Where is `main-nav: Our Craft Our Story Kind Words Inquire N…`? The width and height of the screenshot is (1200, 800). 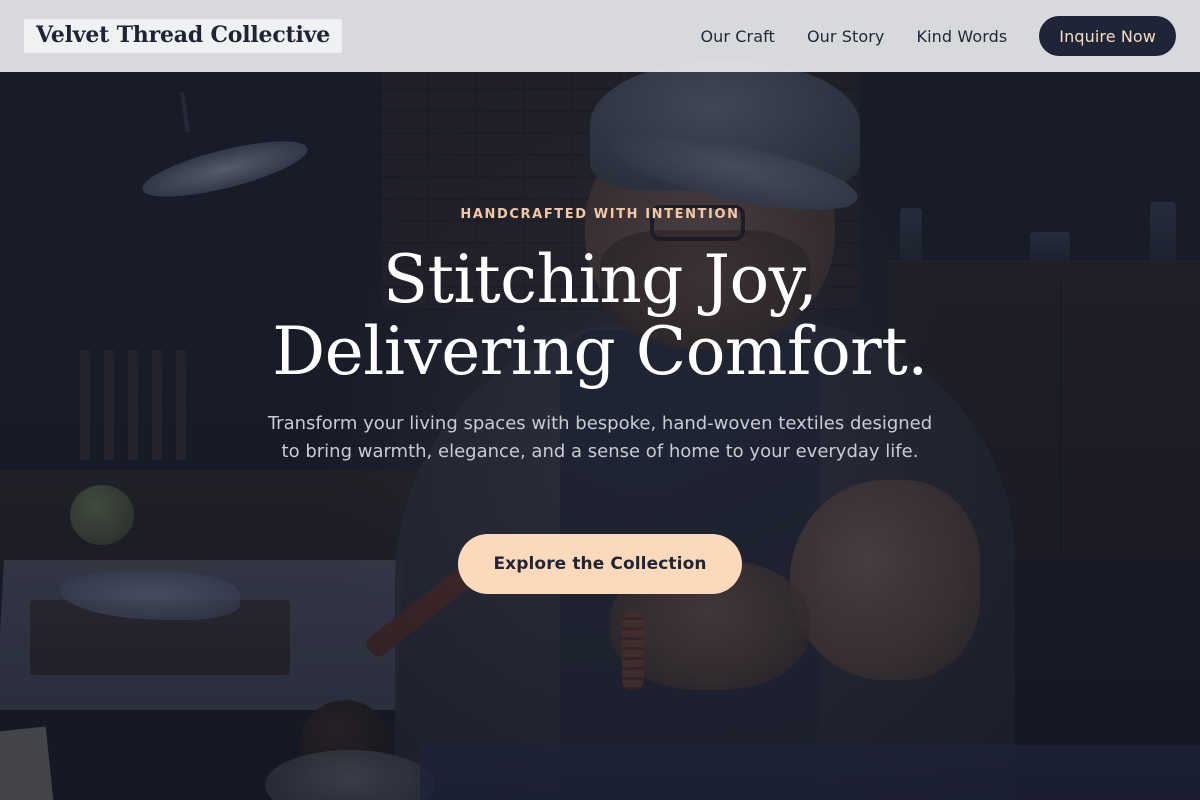
main-nav: Our Craft Our Story Kind Words Inquire N… is located at coordinates (938, 36).